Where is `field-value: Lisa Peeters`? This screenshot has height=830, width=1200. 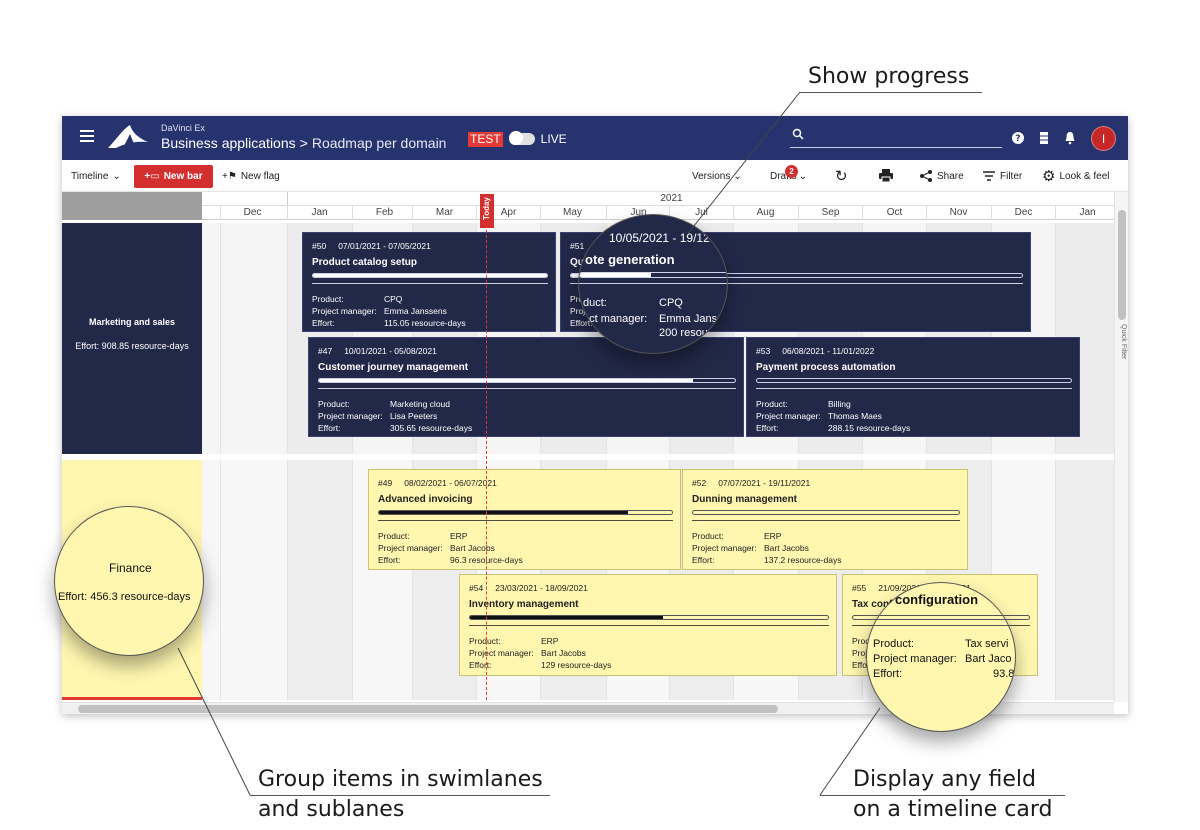
field-value: Lisa Peeters is located at coordinates (414, 416).